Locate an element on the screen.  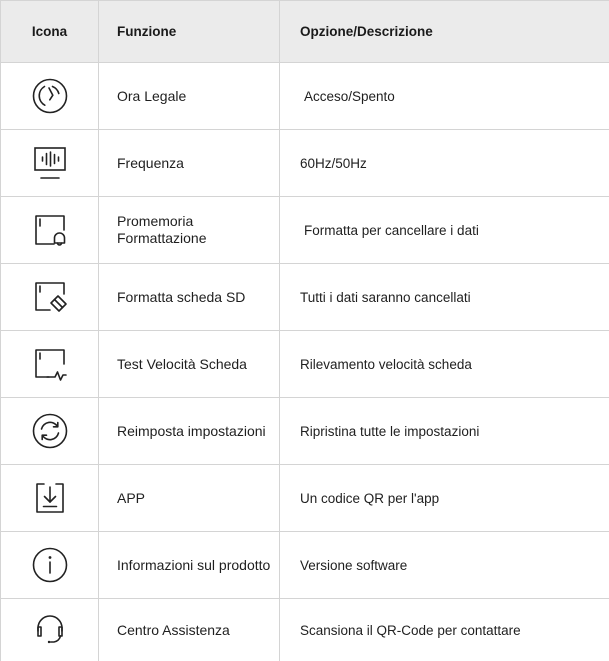
description-label: Ripristina tutte le impostazioni is located at coordinates (444, 431).